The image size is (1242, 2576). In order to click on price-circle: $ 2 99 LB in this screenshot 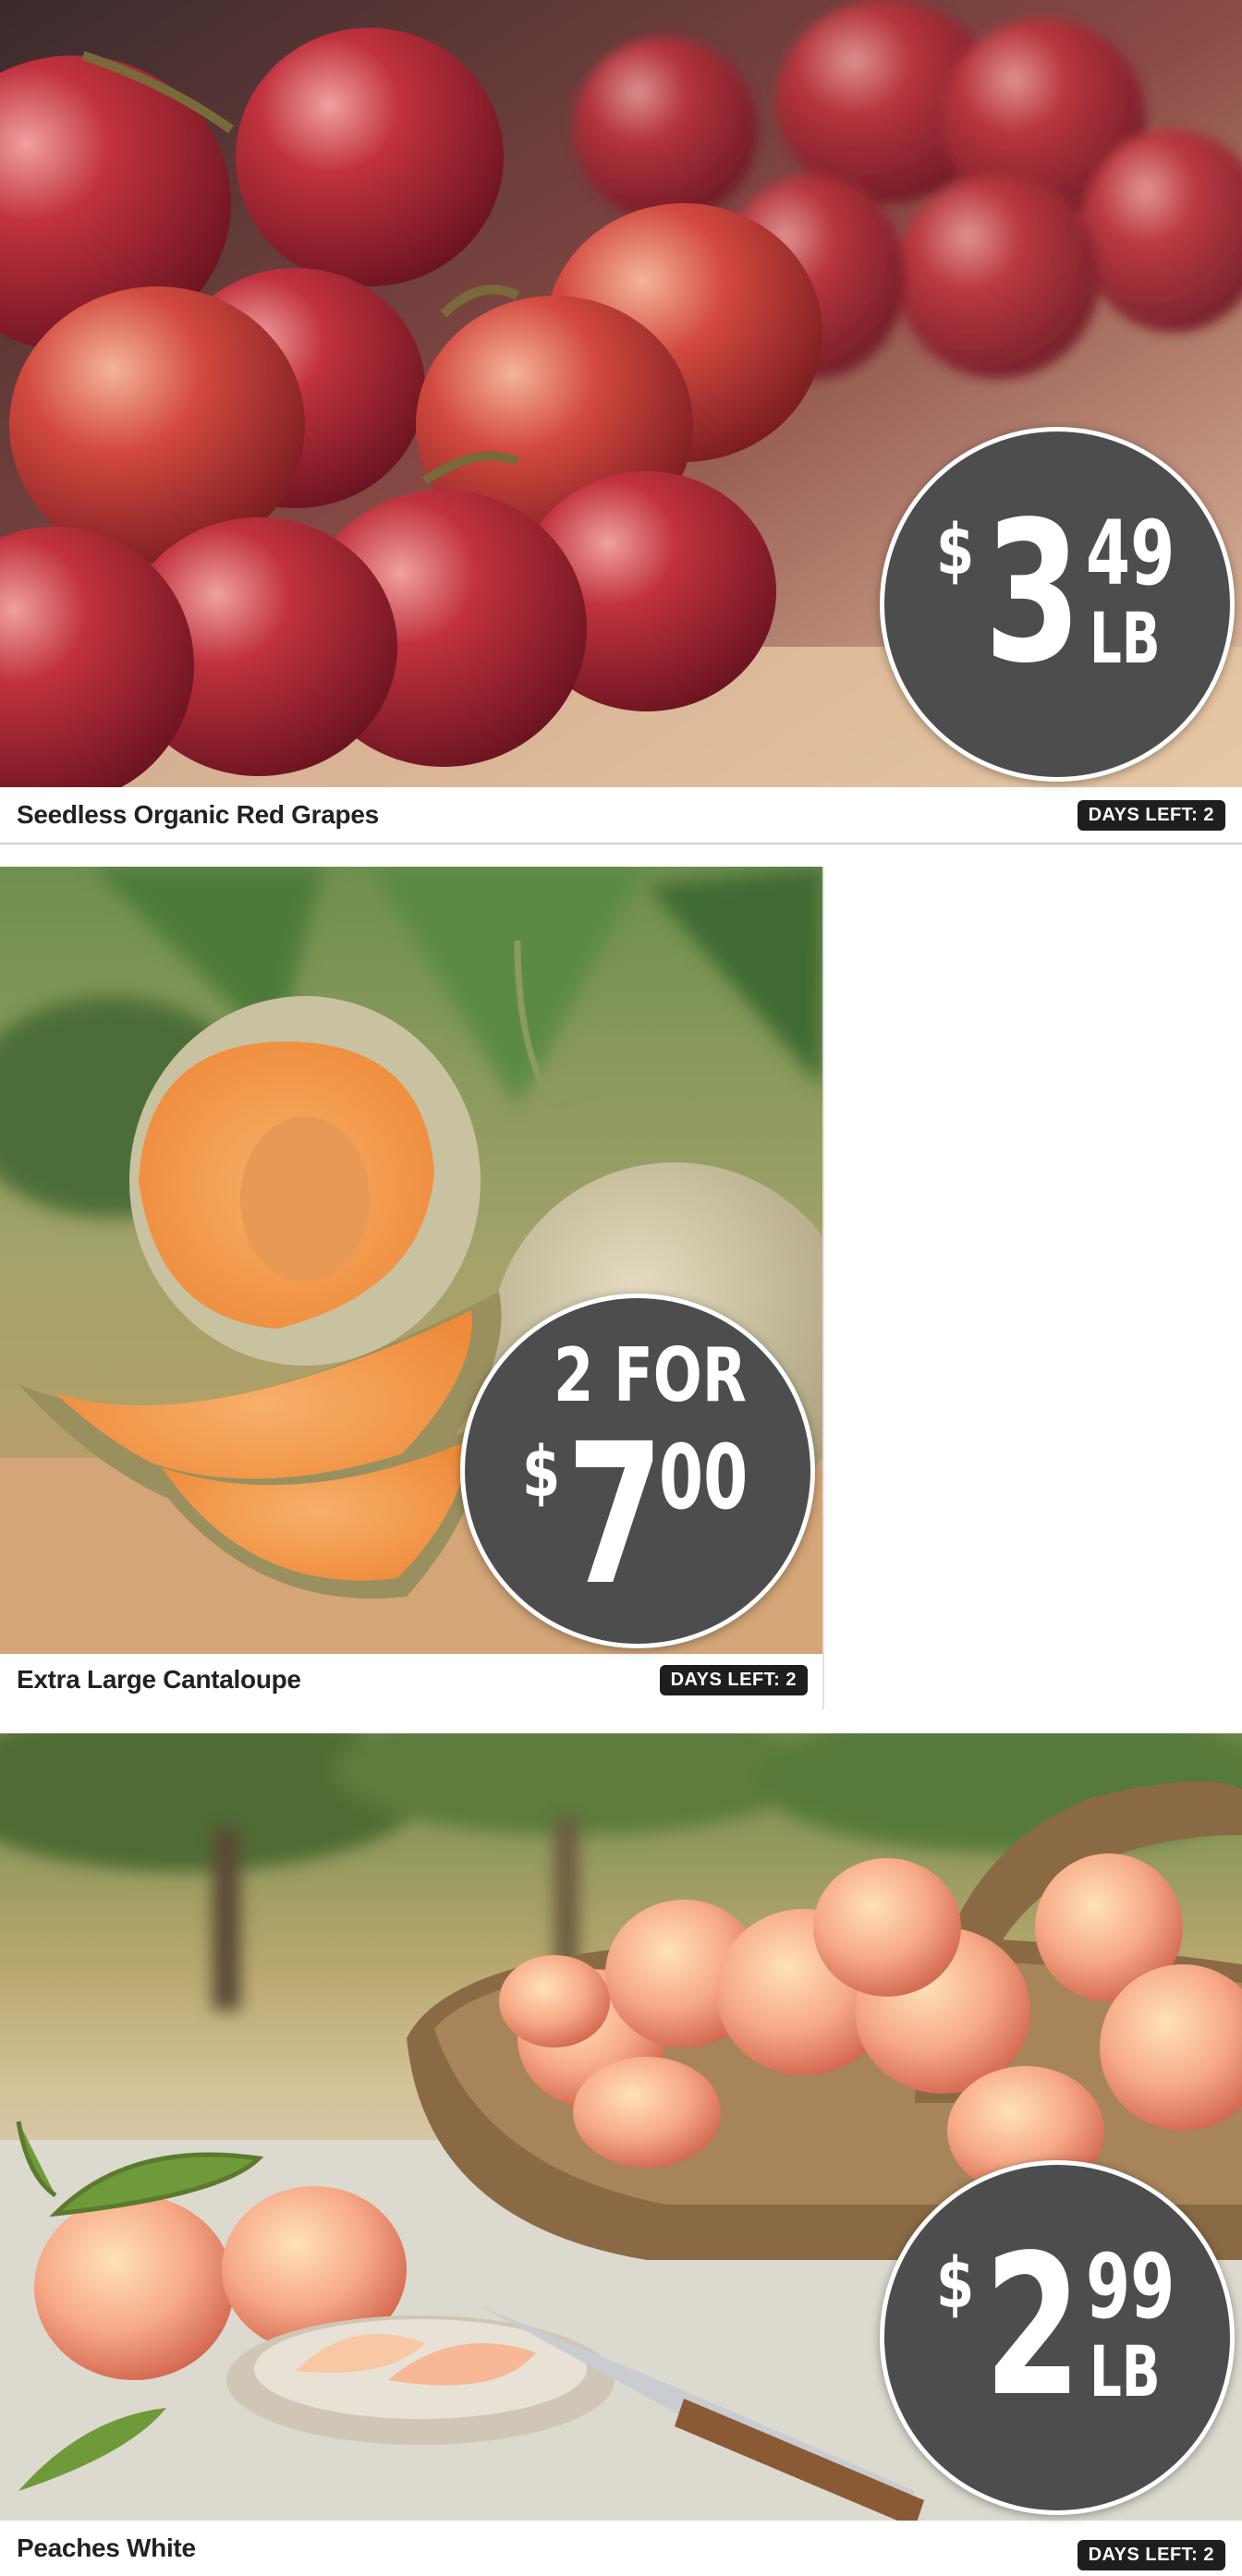, I will do `click(1057, 2337)`.